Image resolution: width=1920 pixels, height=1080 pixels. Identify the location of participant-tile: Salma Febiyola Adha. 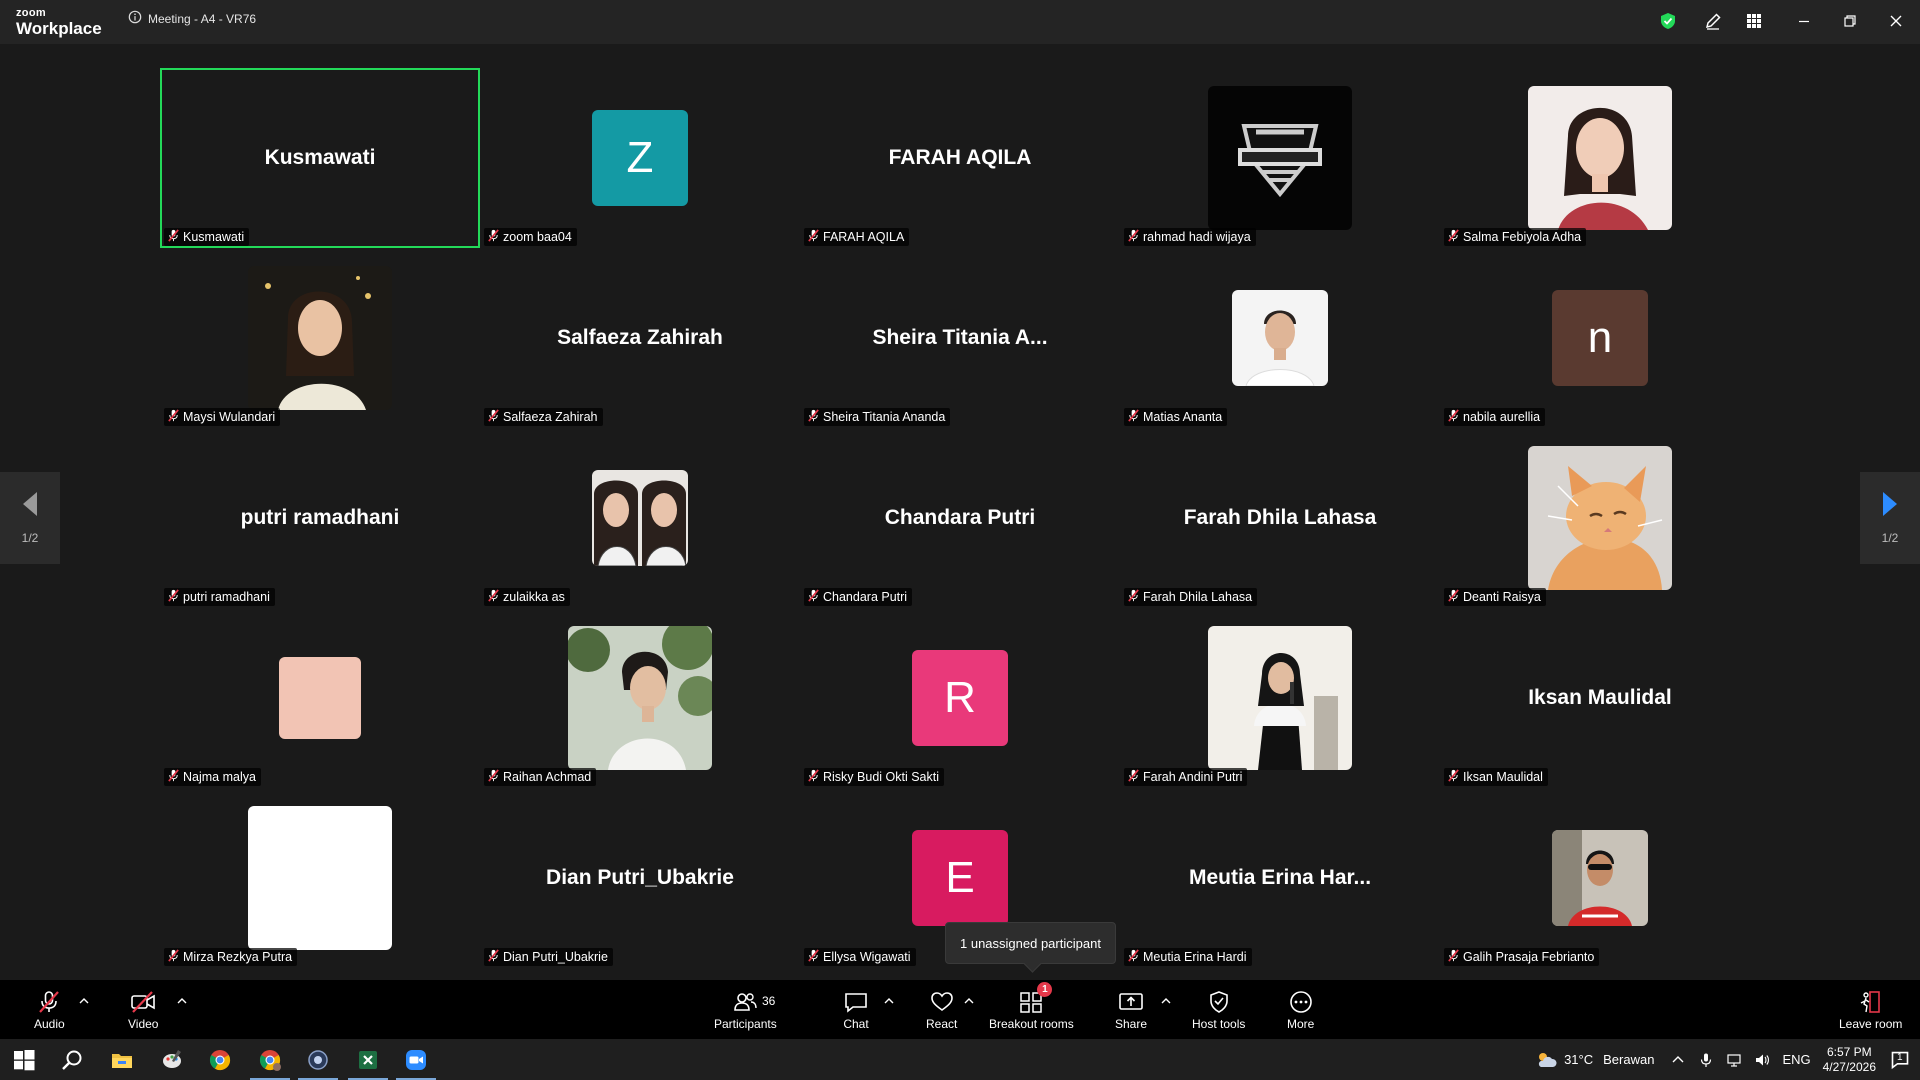
(1600, 158).